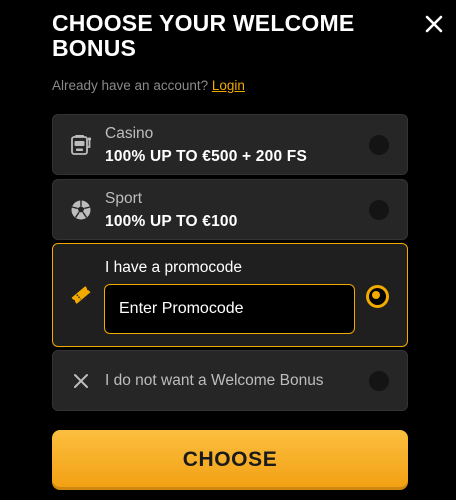 The height and width of the screenshot is (500, 456). Describe the element at coordinates (228, 85) in the screenshot. I see `login-link: Login` at that location.